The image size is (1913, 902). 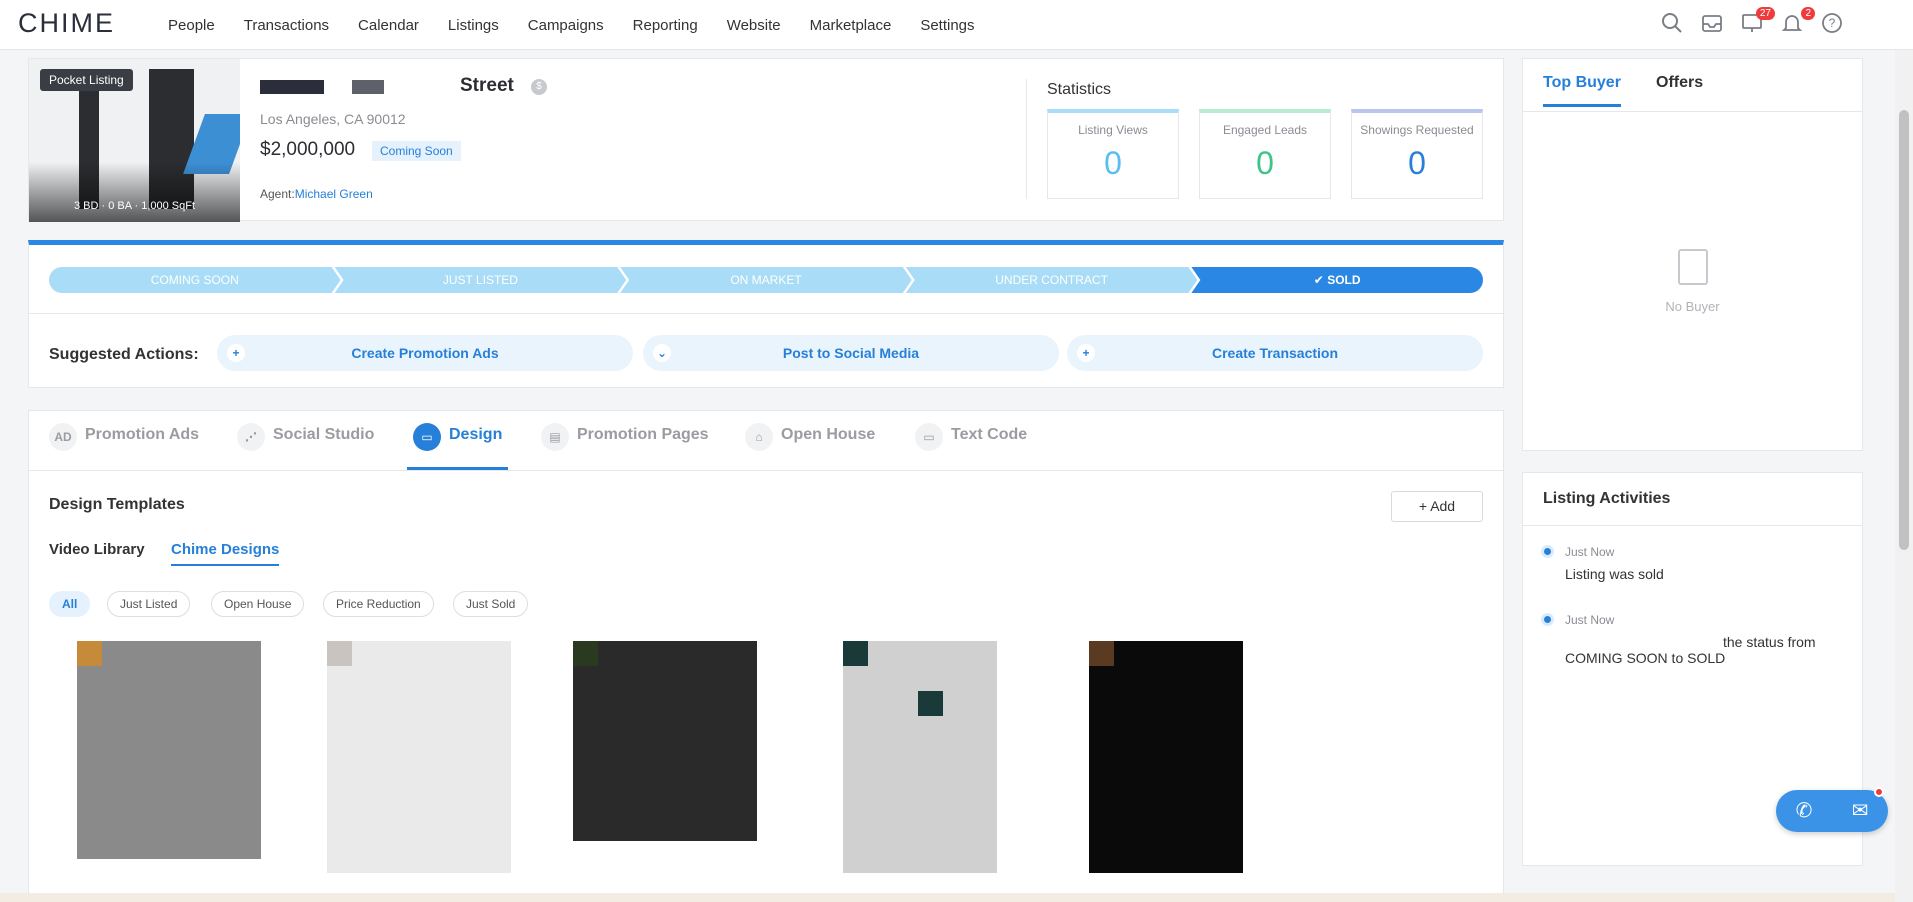 What do you see at coordinates (665, 25) in the screenshot?
I see `nav-reporting: Reporting` at bounding box center [665, 25].